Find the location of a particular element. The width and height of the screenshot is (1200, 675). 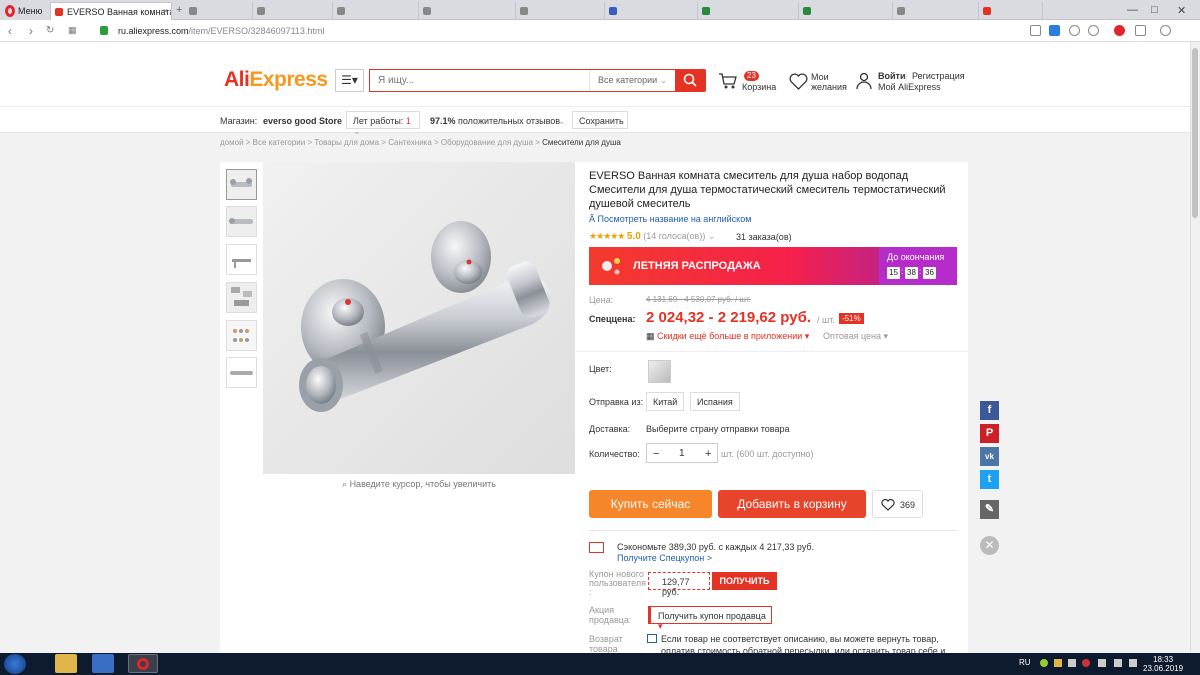

reload-icon: ↻ is located at coordinates (50, 30).